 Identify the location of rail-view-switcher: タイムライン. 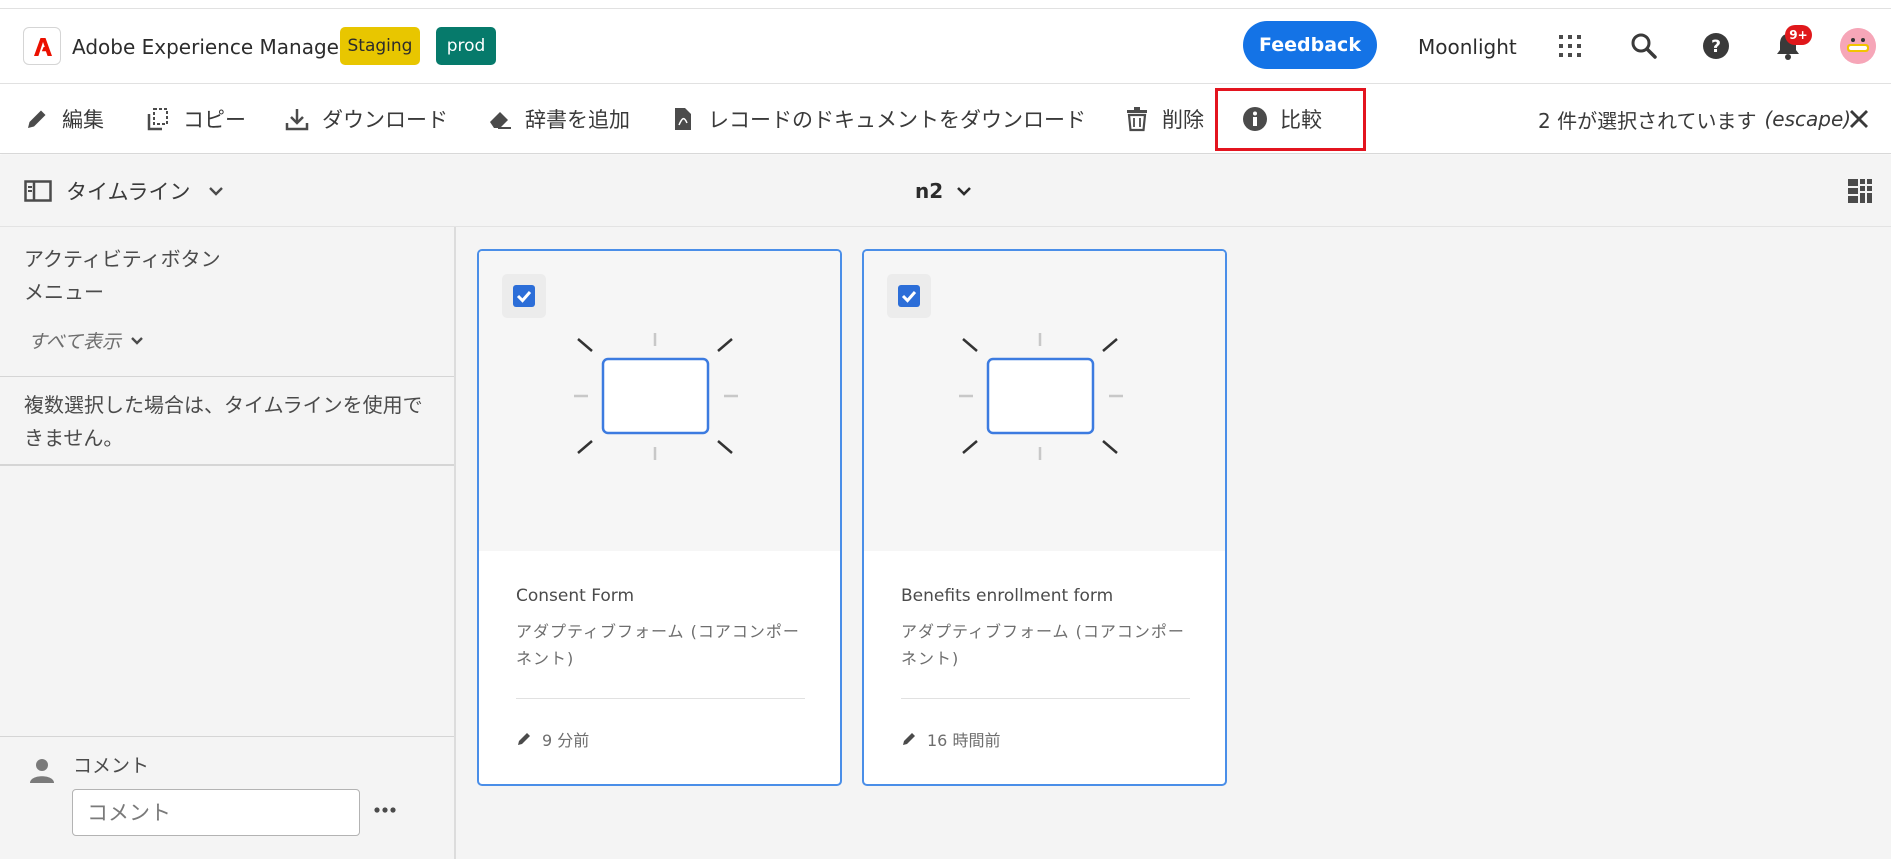
(131, 191).